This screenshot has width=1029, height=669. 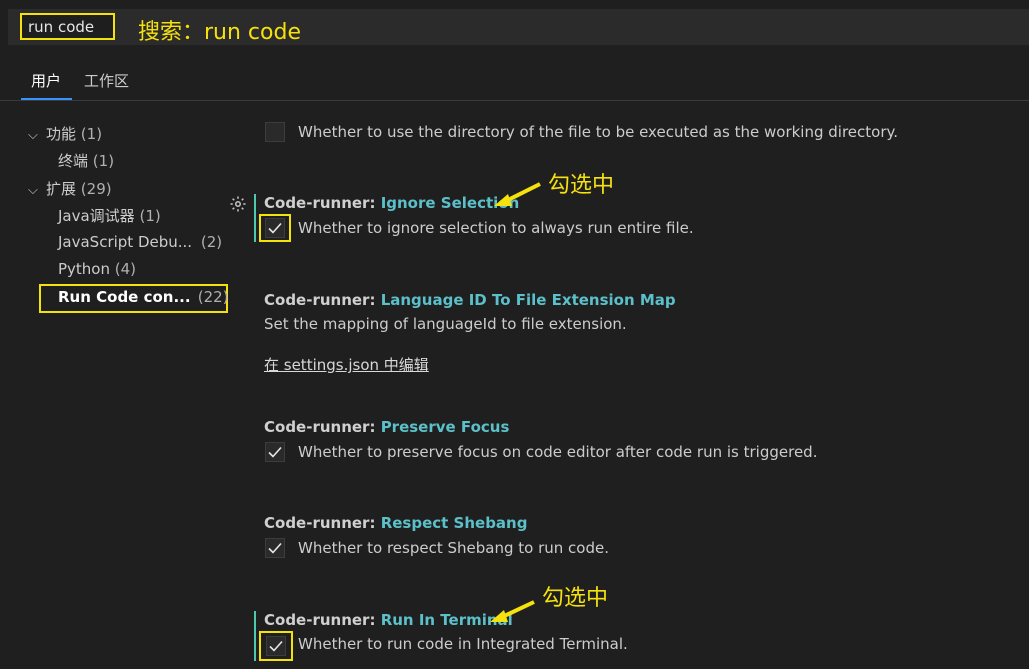 What do you see at coordinates (391, 203) in the screenshot?
I see `ignore-selection-title: Code-runner: Ignore Selection` at bounding box center [391, 203].